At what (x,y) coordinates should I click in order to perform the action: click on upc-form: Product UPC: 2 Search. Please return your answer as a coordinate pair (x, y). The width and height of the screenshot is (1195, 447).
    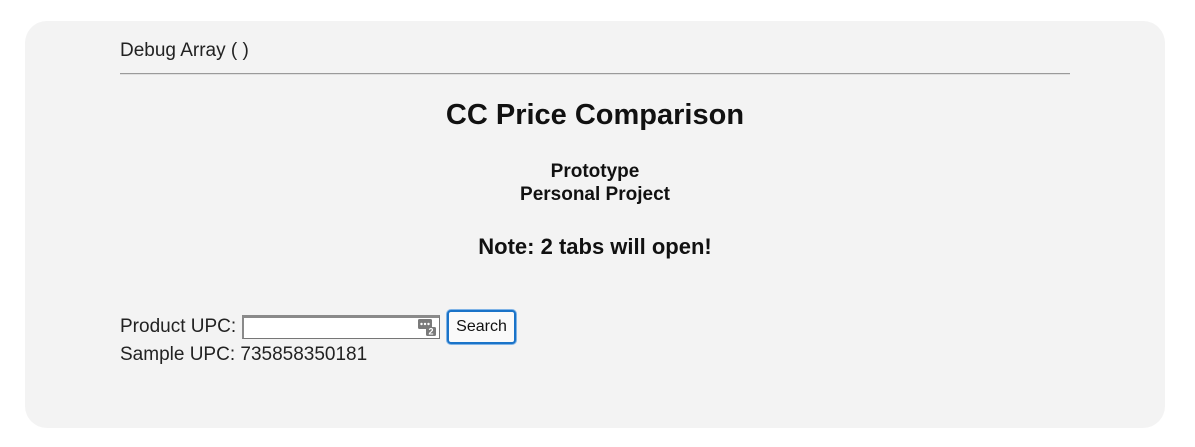
    Looking at the image, I should click on (318, 327).